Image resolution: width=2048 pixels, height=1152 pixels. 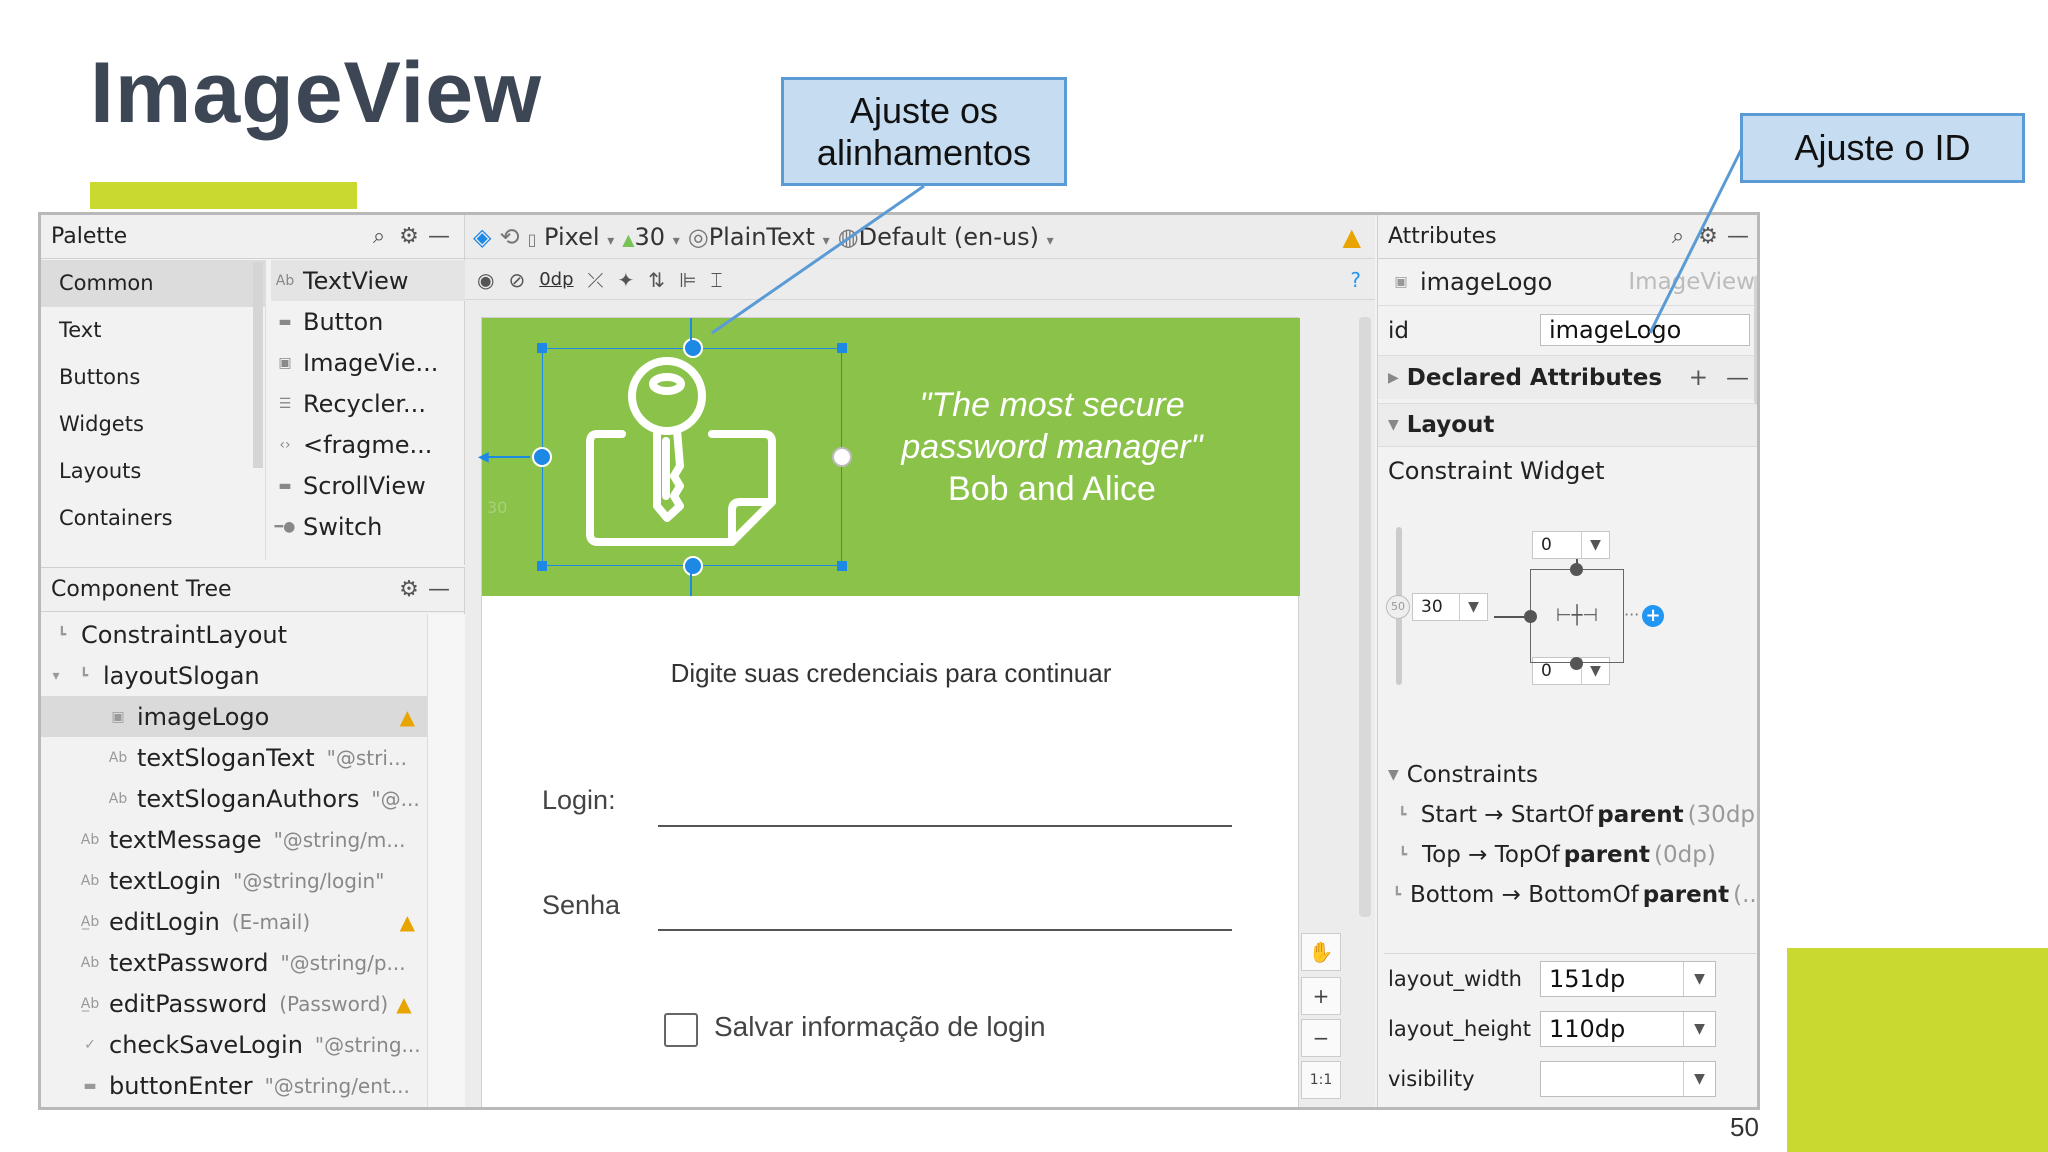 I want to click on callout-align: Ajuste os alinhamentos, so click(x=924, y=131).